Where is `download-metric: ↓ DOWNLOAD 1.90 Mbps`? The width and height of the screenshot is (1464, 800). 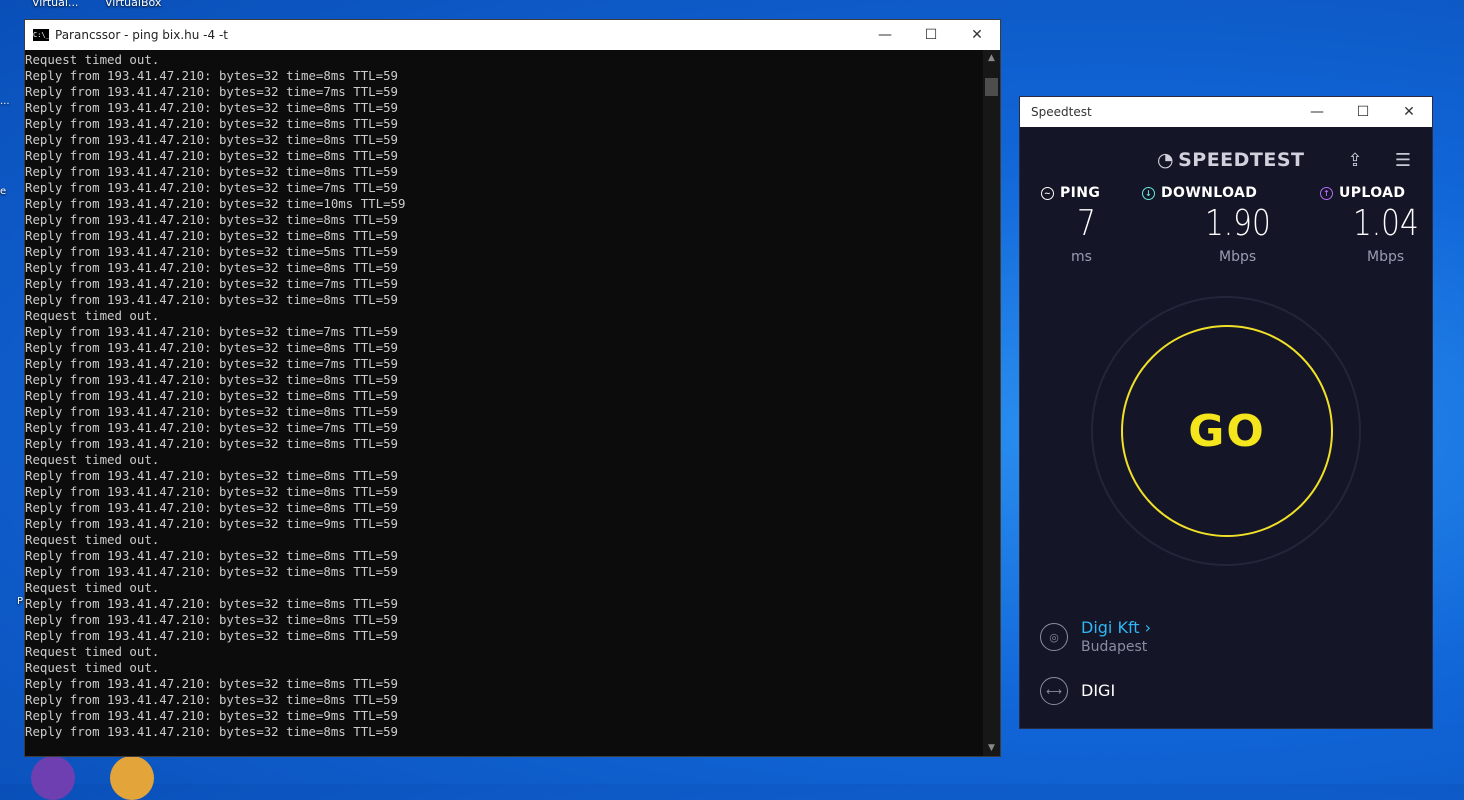 download-metric: ↓ DOWNLOAD 1.90 Mbps is located at coordinates (1206, 225).